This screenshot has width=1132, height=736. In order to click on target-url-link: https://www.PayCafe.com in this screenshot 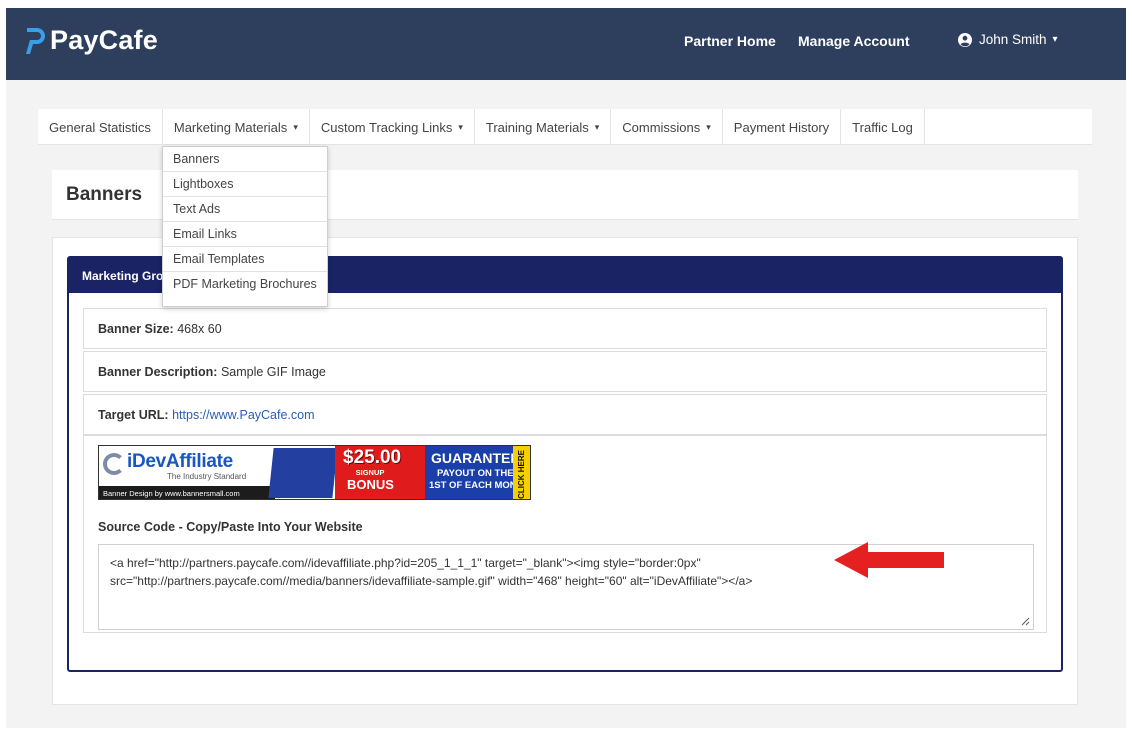, I will do `click(243, 415)`.